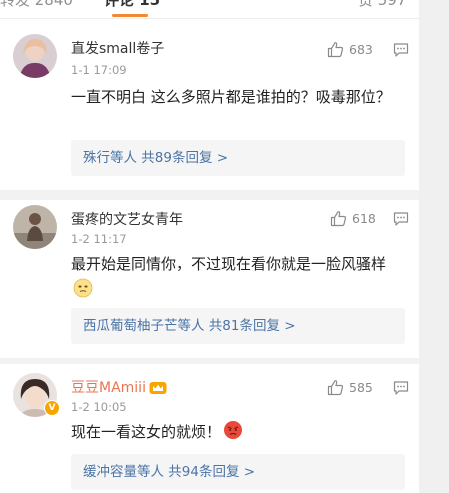  I want to click on tab-active-indicator, so click(130, 15).